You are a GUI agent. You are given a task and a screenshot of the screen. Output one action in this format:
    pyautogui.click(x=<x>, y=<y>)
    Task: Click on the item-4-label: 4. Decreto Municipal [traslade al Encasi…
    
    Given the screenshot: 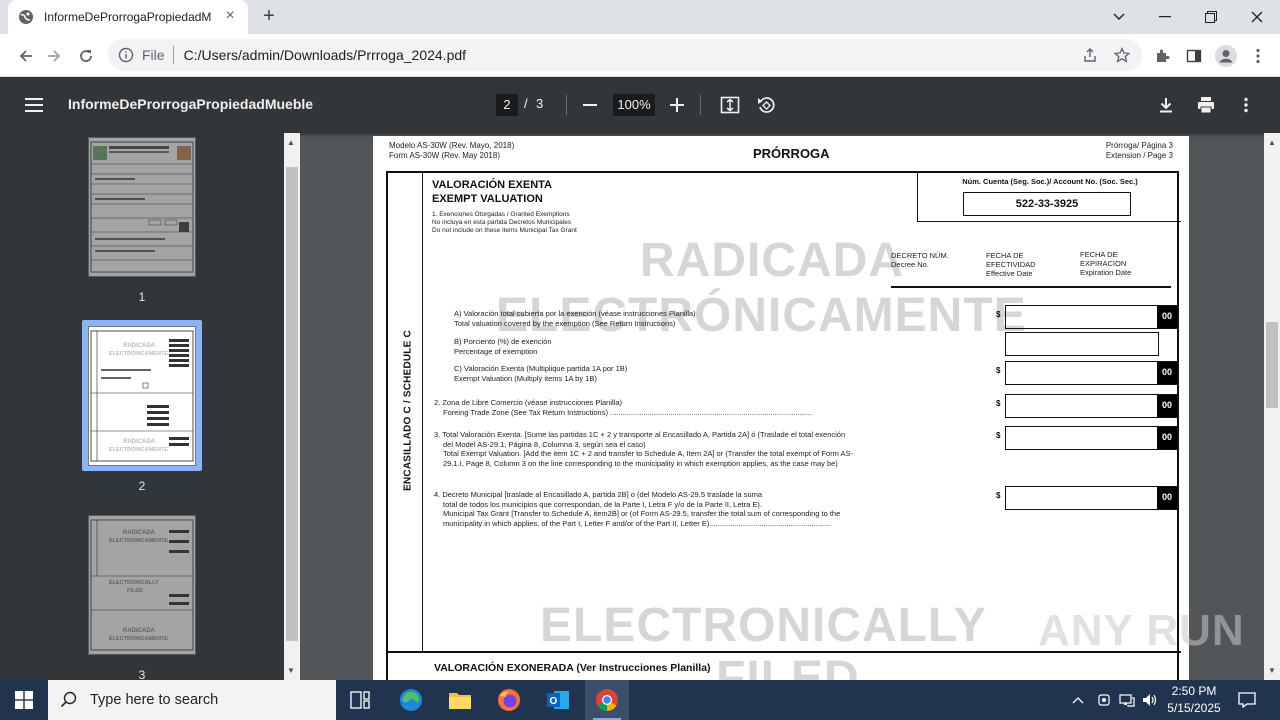 What is the action you would take?
    pyautogui.click(x=637, y=509)
    